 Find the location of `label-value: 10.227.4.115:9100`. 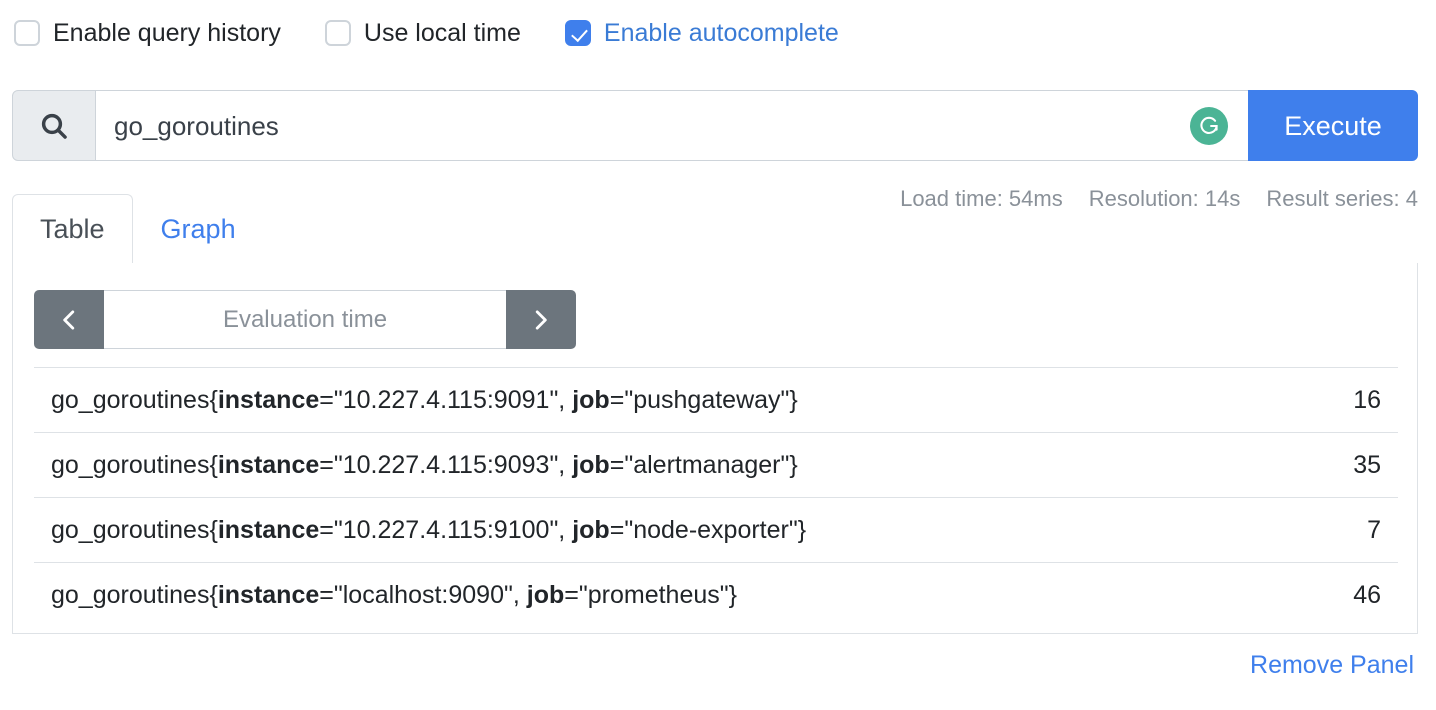

label-value: 10.227.4.115:9100 is located at coordinates (446, 530).